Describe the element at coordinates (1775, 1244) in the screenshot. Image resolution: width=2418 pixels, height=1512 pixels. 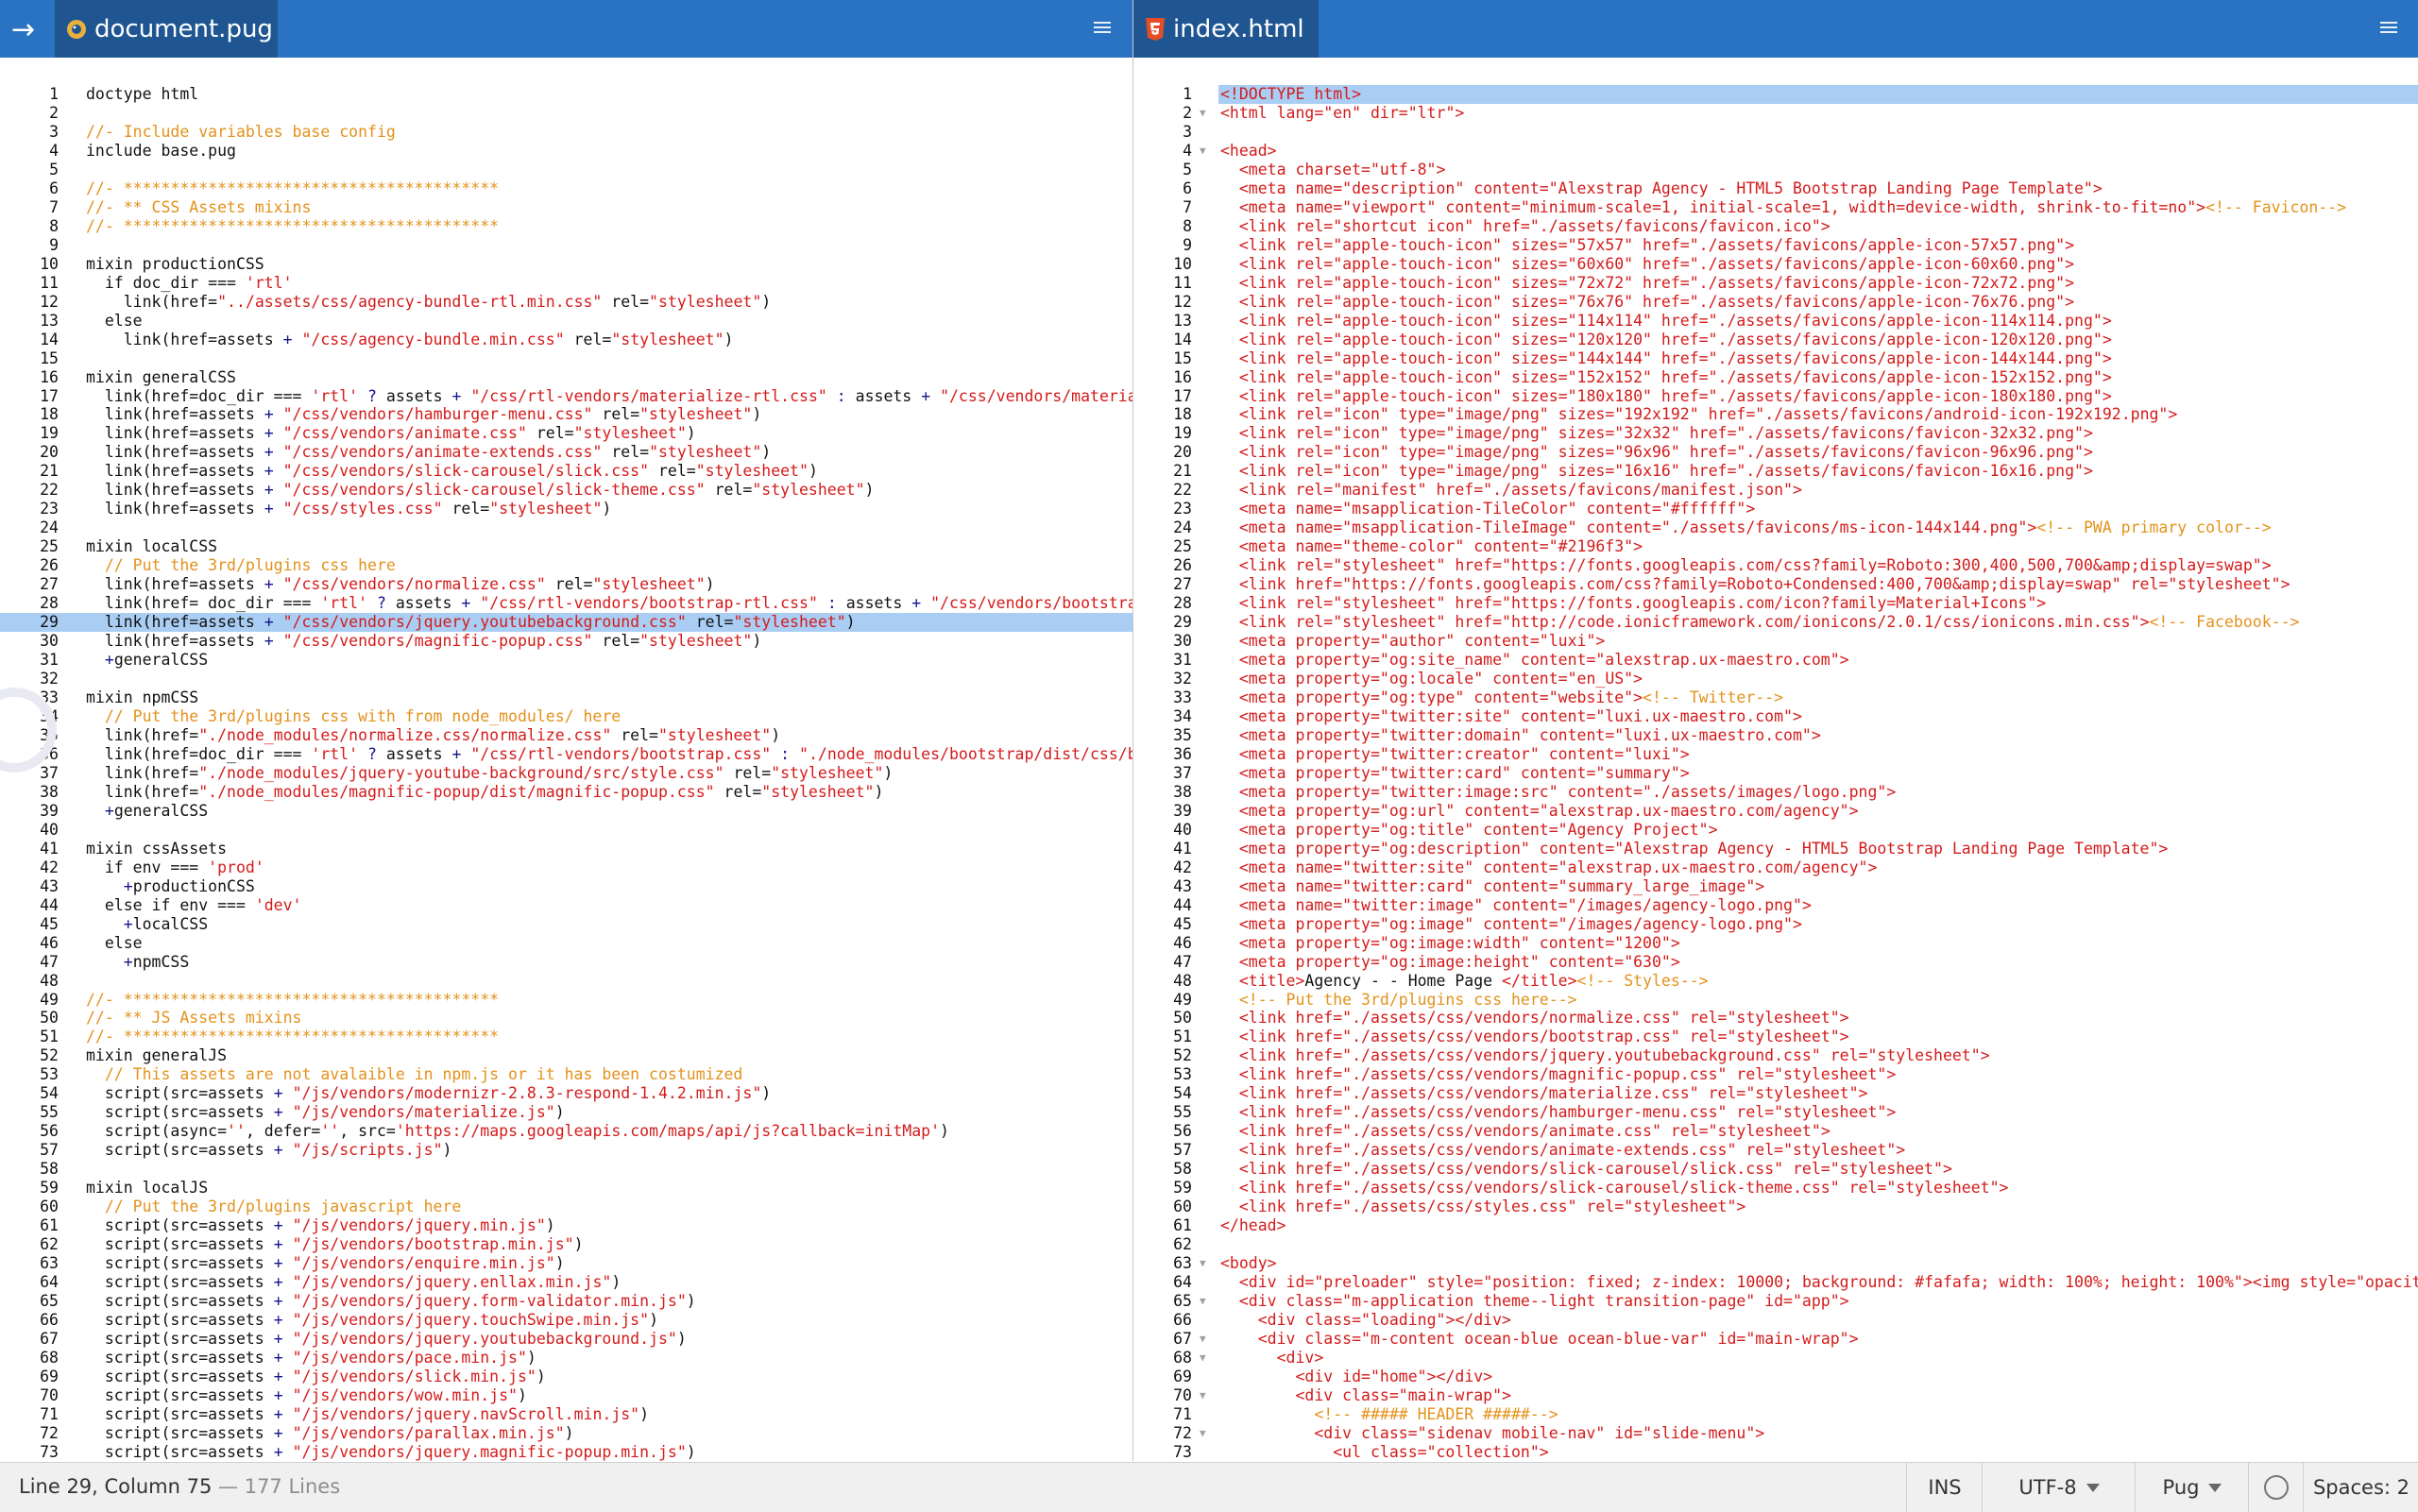
I see `code-line: 62` at that location.